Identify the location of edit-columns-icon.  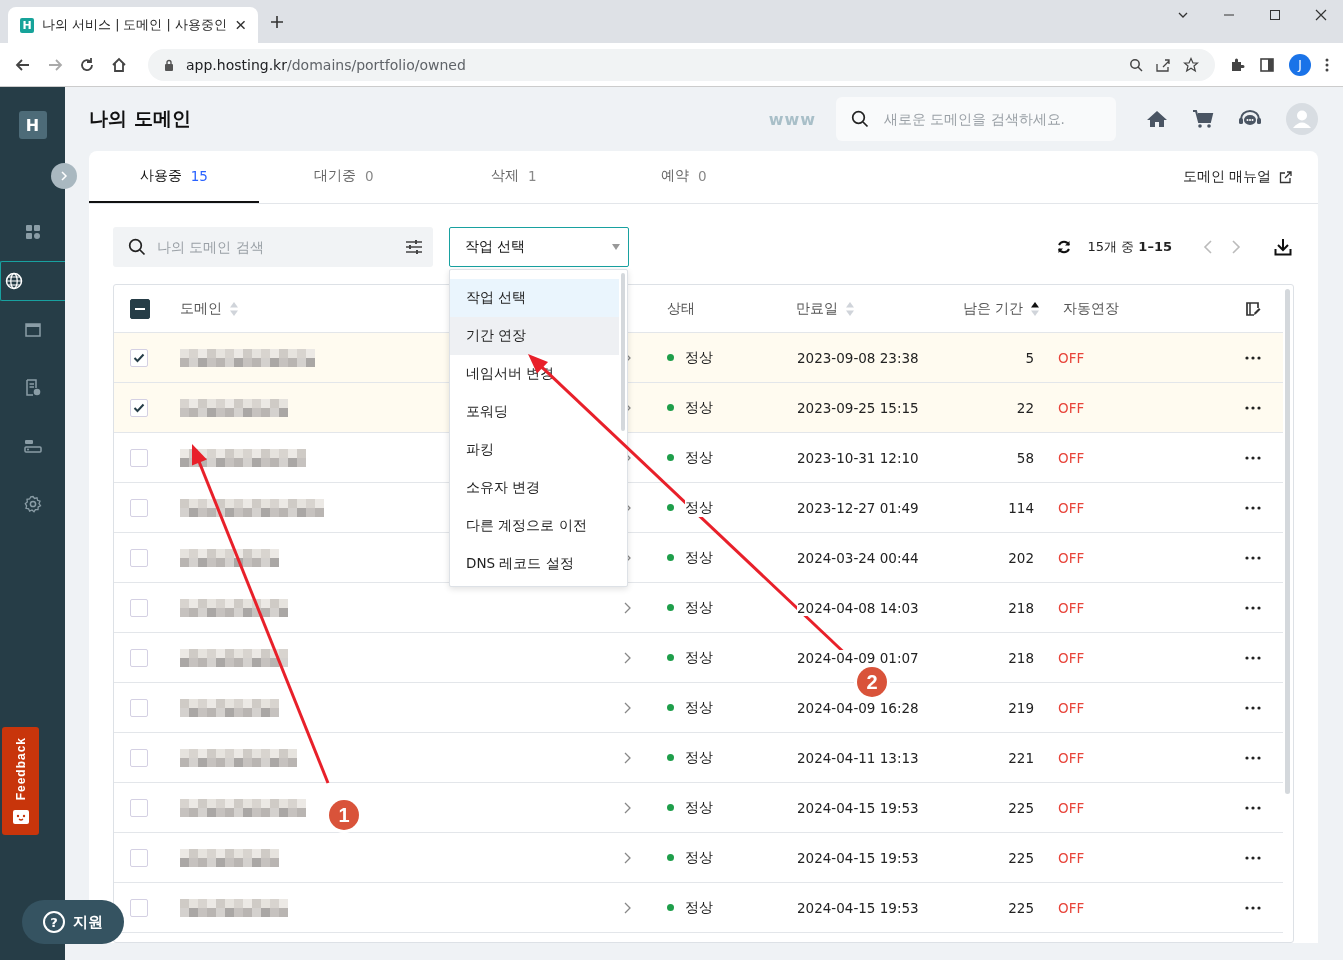
(1253, 308).